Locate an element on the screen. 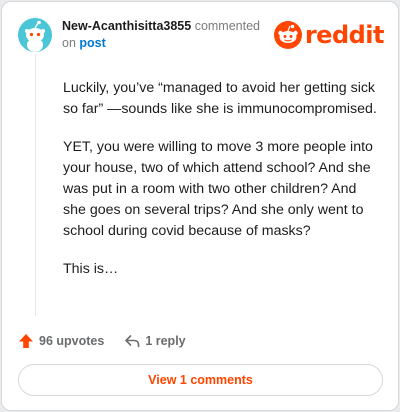 This screenshot has width=400, height=412. reddit-logo: reddit is located at coordinates (329, 35).